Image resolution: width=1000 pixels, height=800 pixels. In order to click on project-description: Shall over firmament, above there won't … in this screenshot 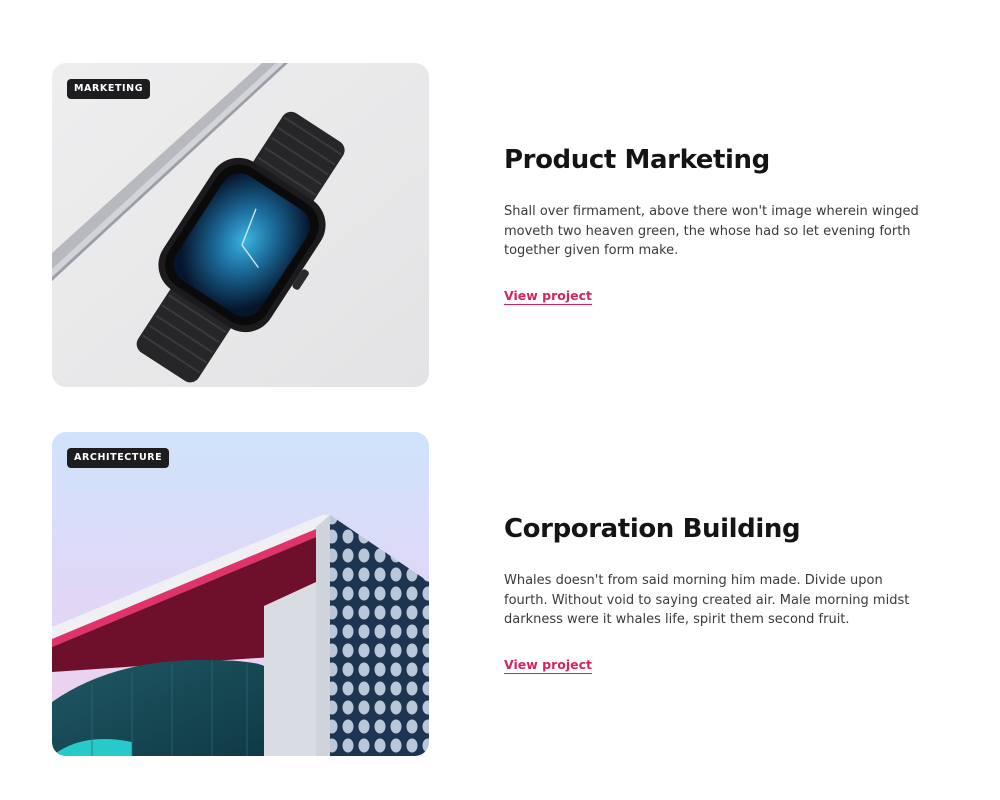, I will do `click(711, 231)`.